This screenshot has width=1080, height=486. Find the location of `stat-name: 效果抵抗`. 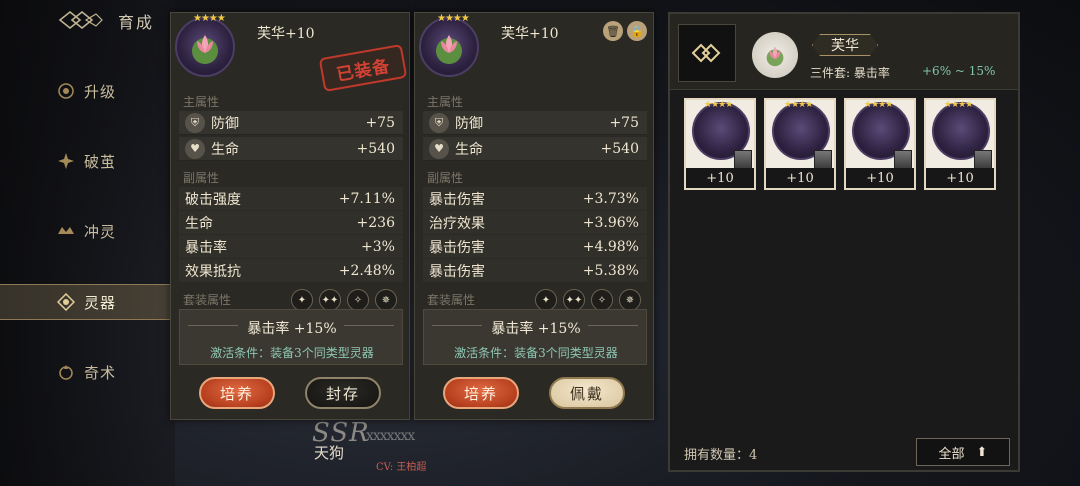

stat-name: 效果抵抗 is located at coordinates (213, 271).